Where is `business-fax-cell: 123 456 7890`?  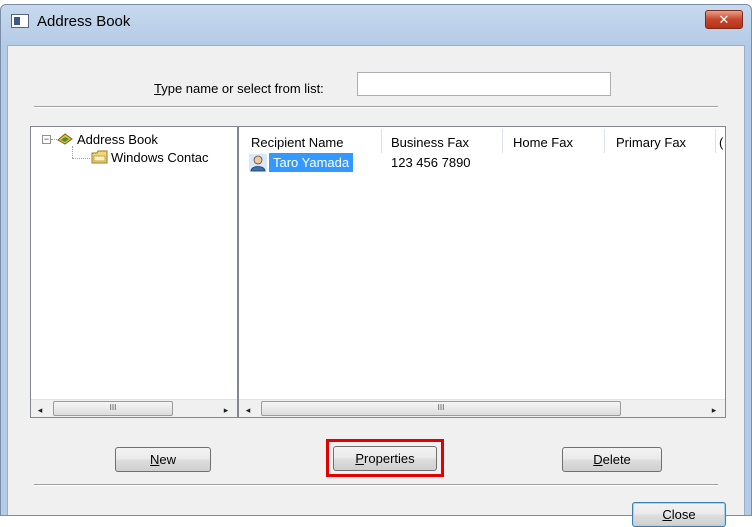 business-fax-cell: 123 456 7890 is located at coordinates (431, 162).